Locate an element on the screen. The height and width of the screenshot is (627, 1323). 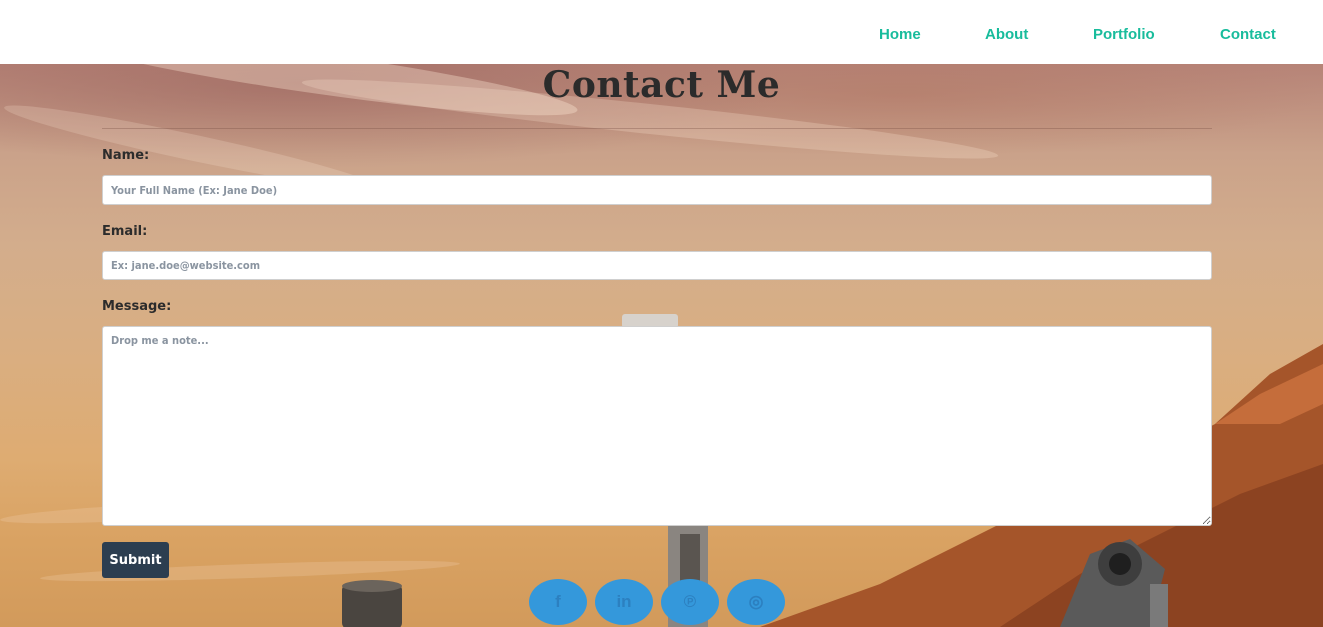
submit-button: Submit is located at coordinates (135, 560).